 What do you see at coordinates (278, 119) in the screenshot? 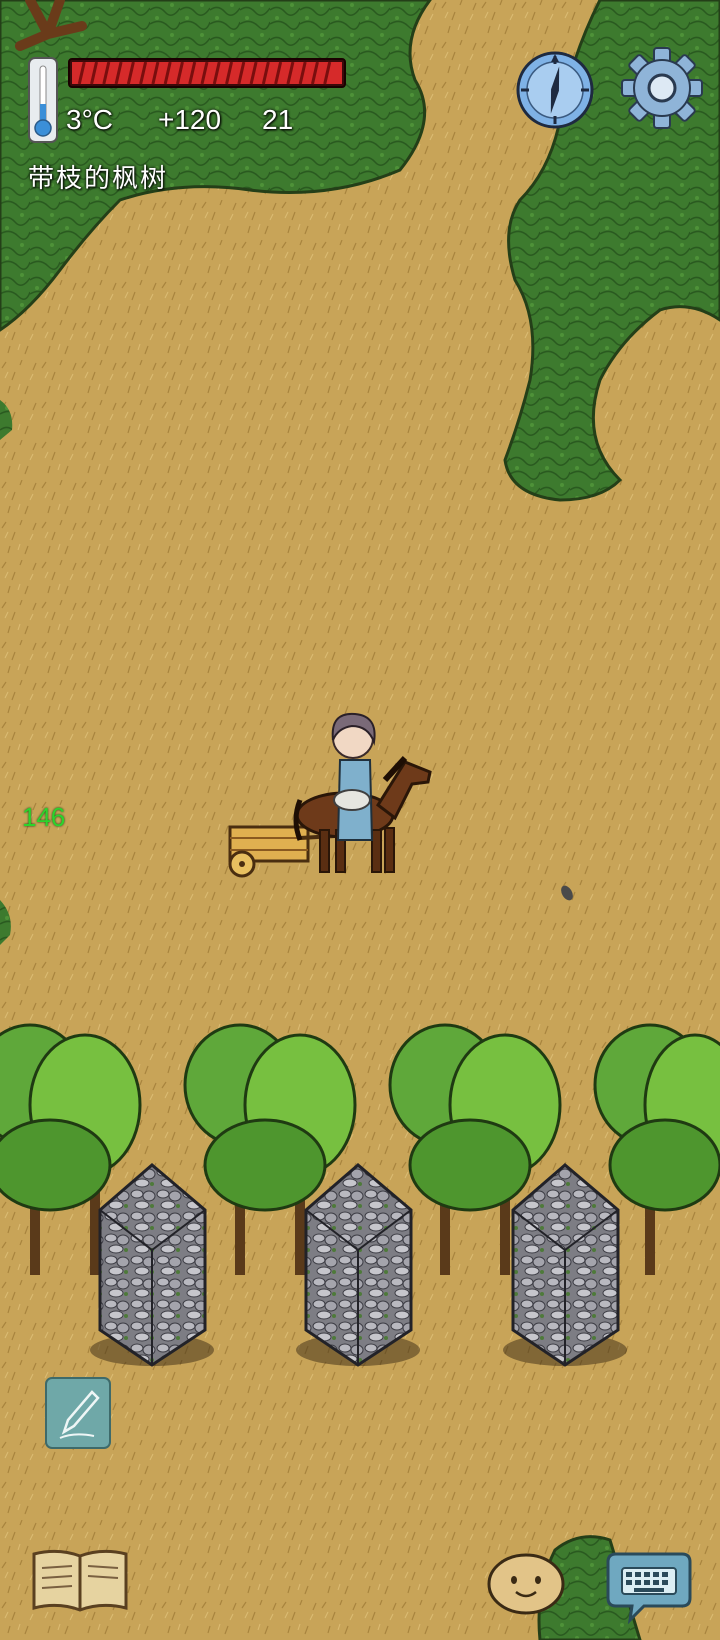
I see `count-readout: 21` at bounding box center [278, 119].